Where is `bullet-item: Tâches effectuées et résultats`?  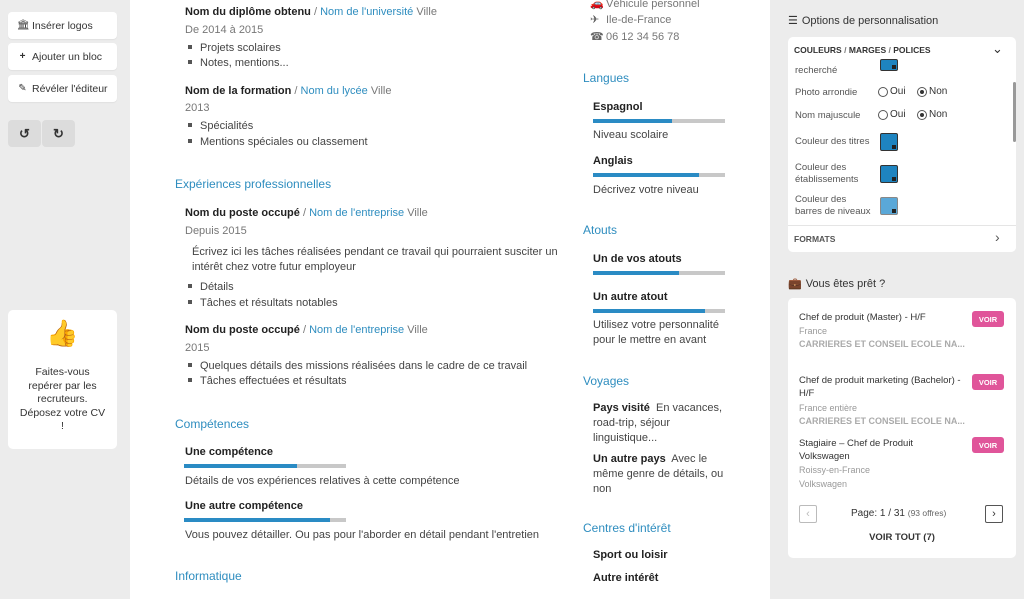 bullet-item: Tâches effectuées et résultats is located at coordinates (267, 381).